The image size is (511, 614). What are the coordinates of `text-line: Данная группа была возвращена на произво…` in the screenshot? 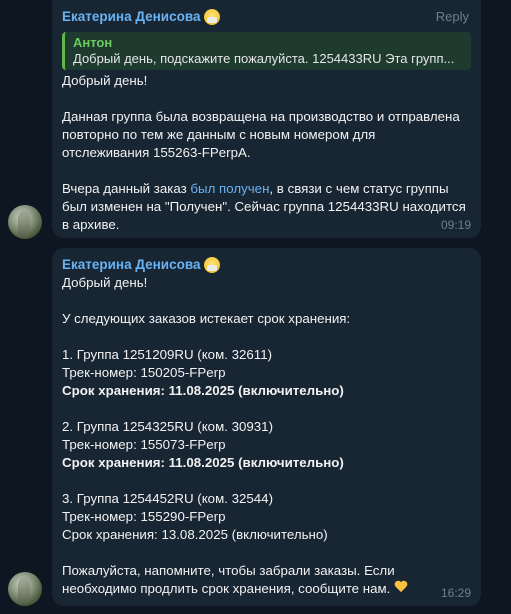 It's located at (261, 116).